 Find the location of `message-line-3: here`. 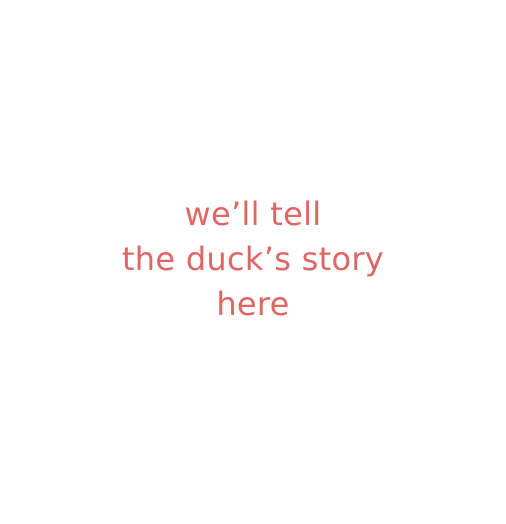

message-line-3: here is located at coordinates (253, 304).